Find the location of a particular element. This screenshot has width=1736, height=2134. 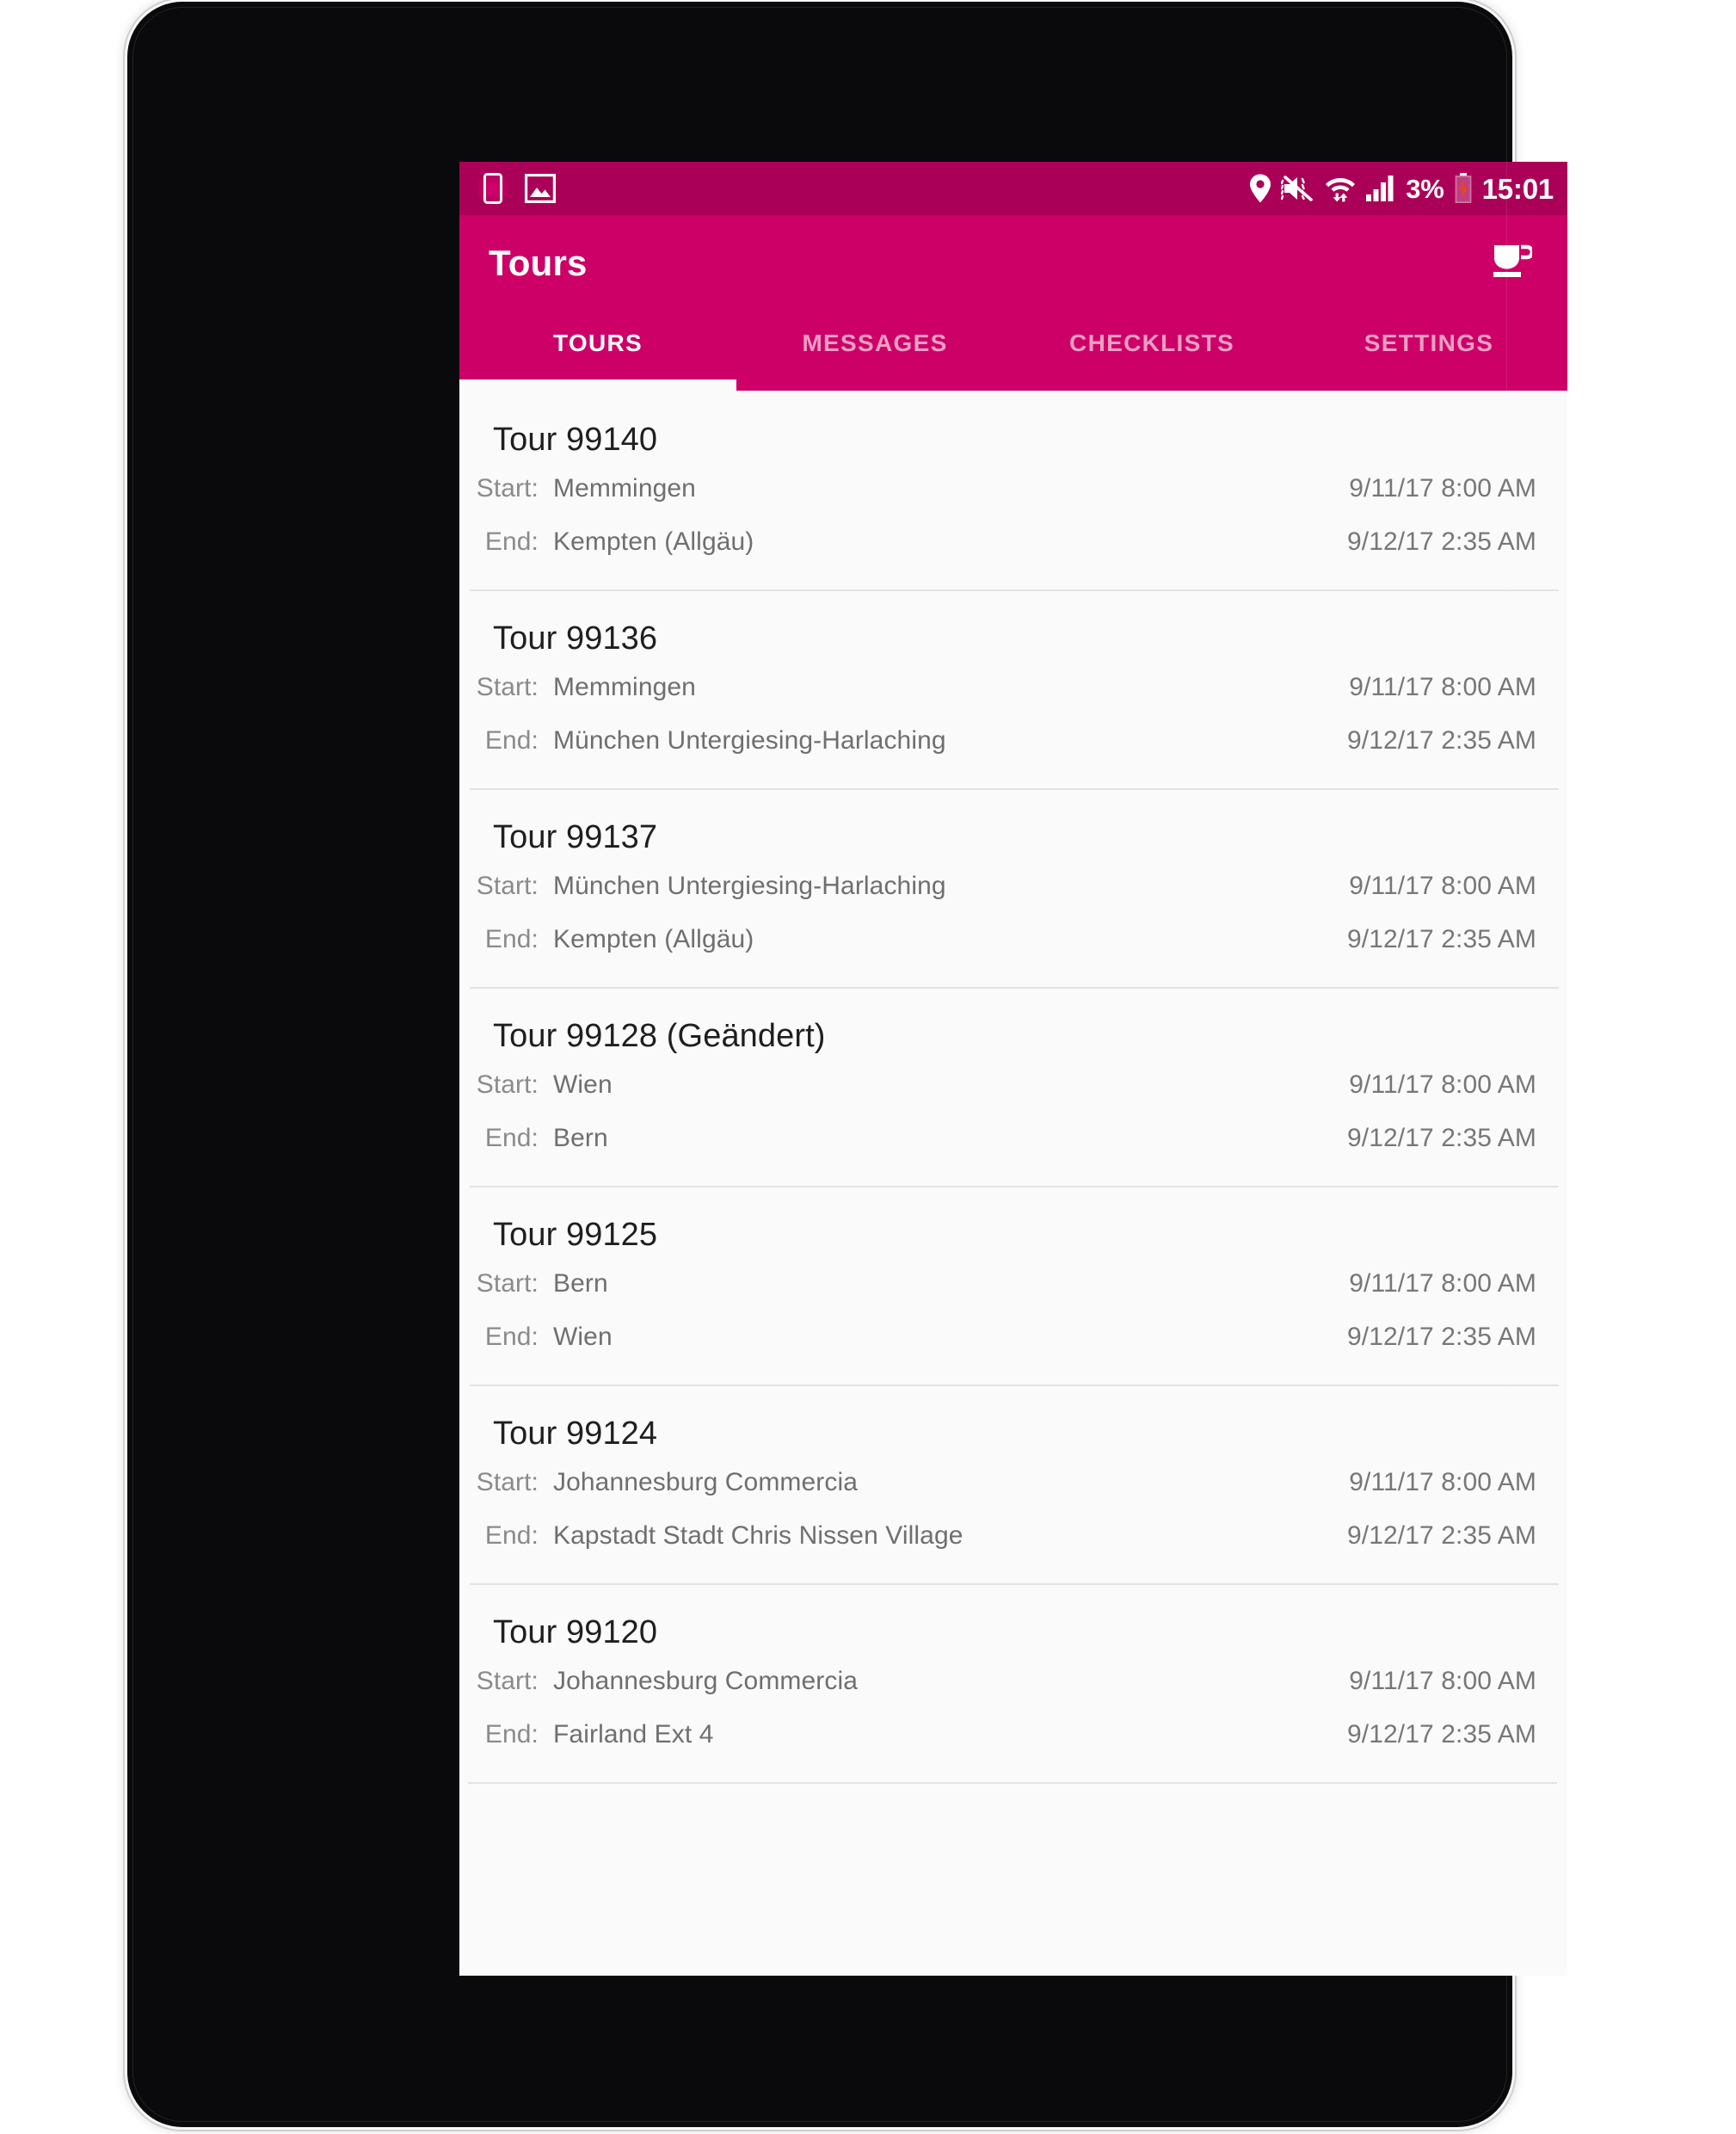

tour-end-location: München Untergiesing-Harlaching is located at coordinates (749, 740).